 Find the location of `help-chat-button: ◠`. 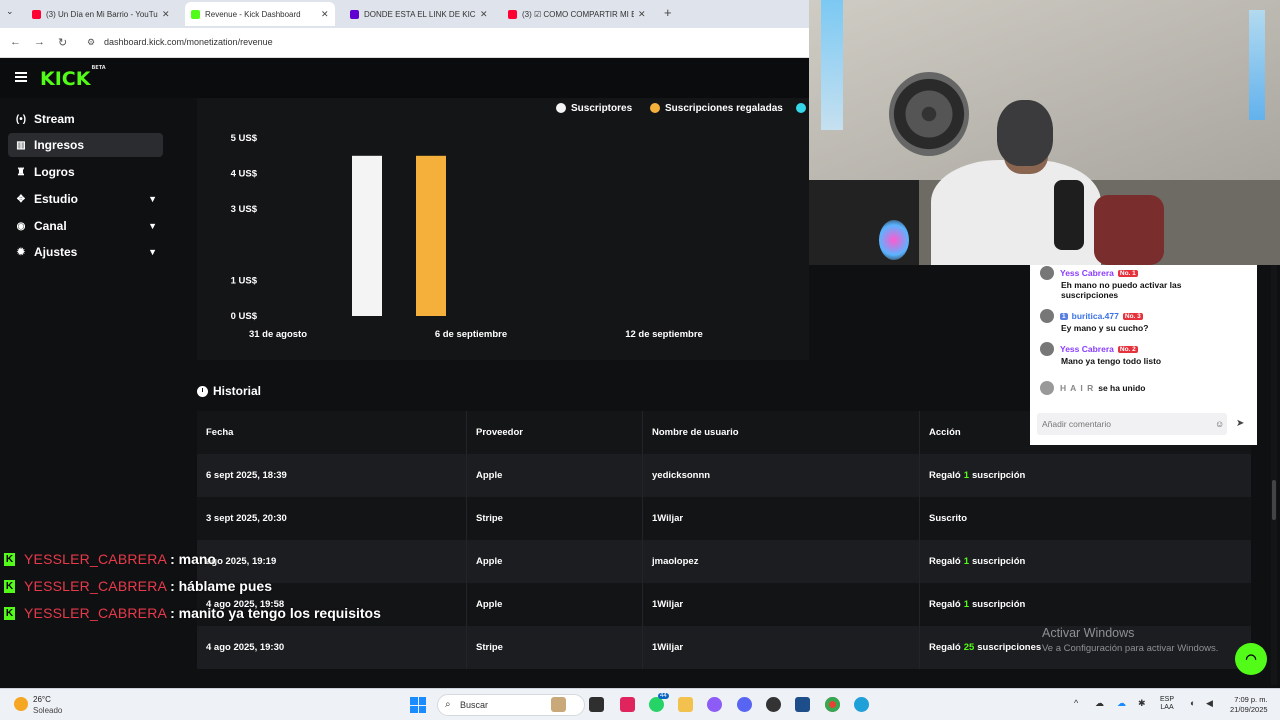

help-chat-button: ◠ is located at coordinates (1251, 659).